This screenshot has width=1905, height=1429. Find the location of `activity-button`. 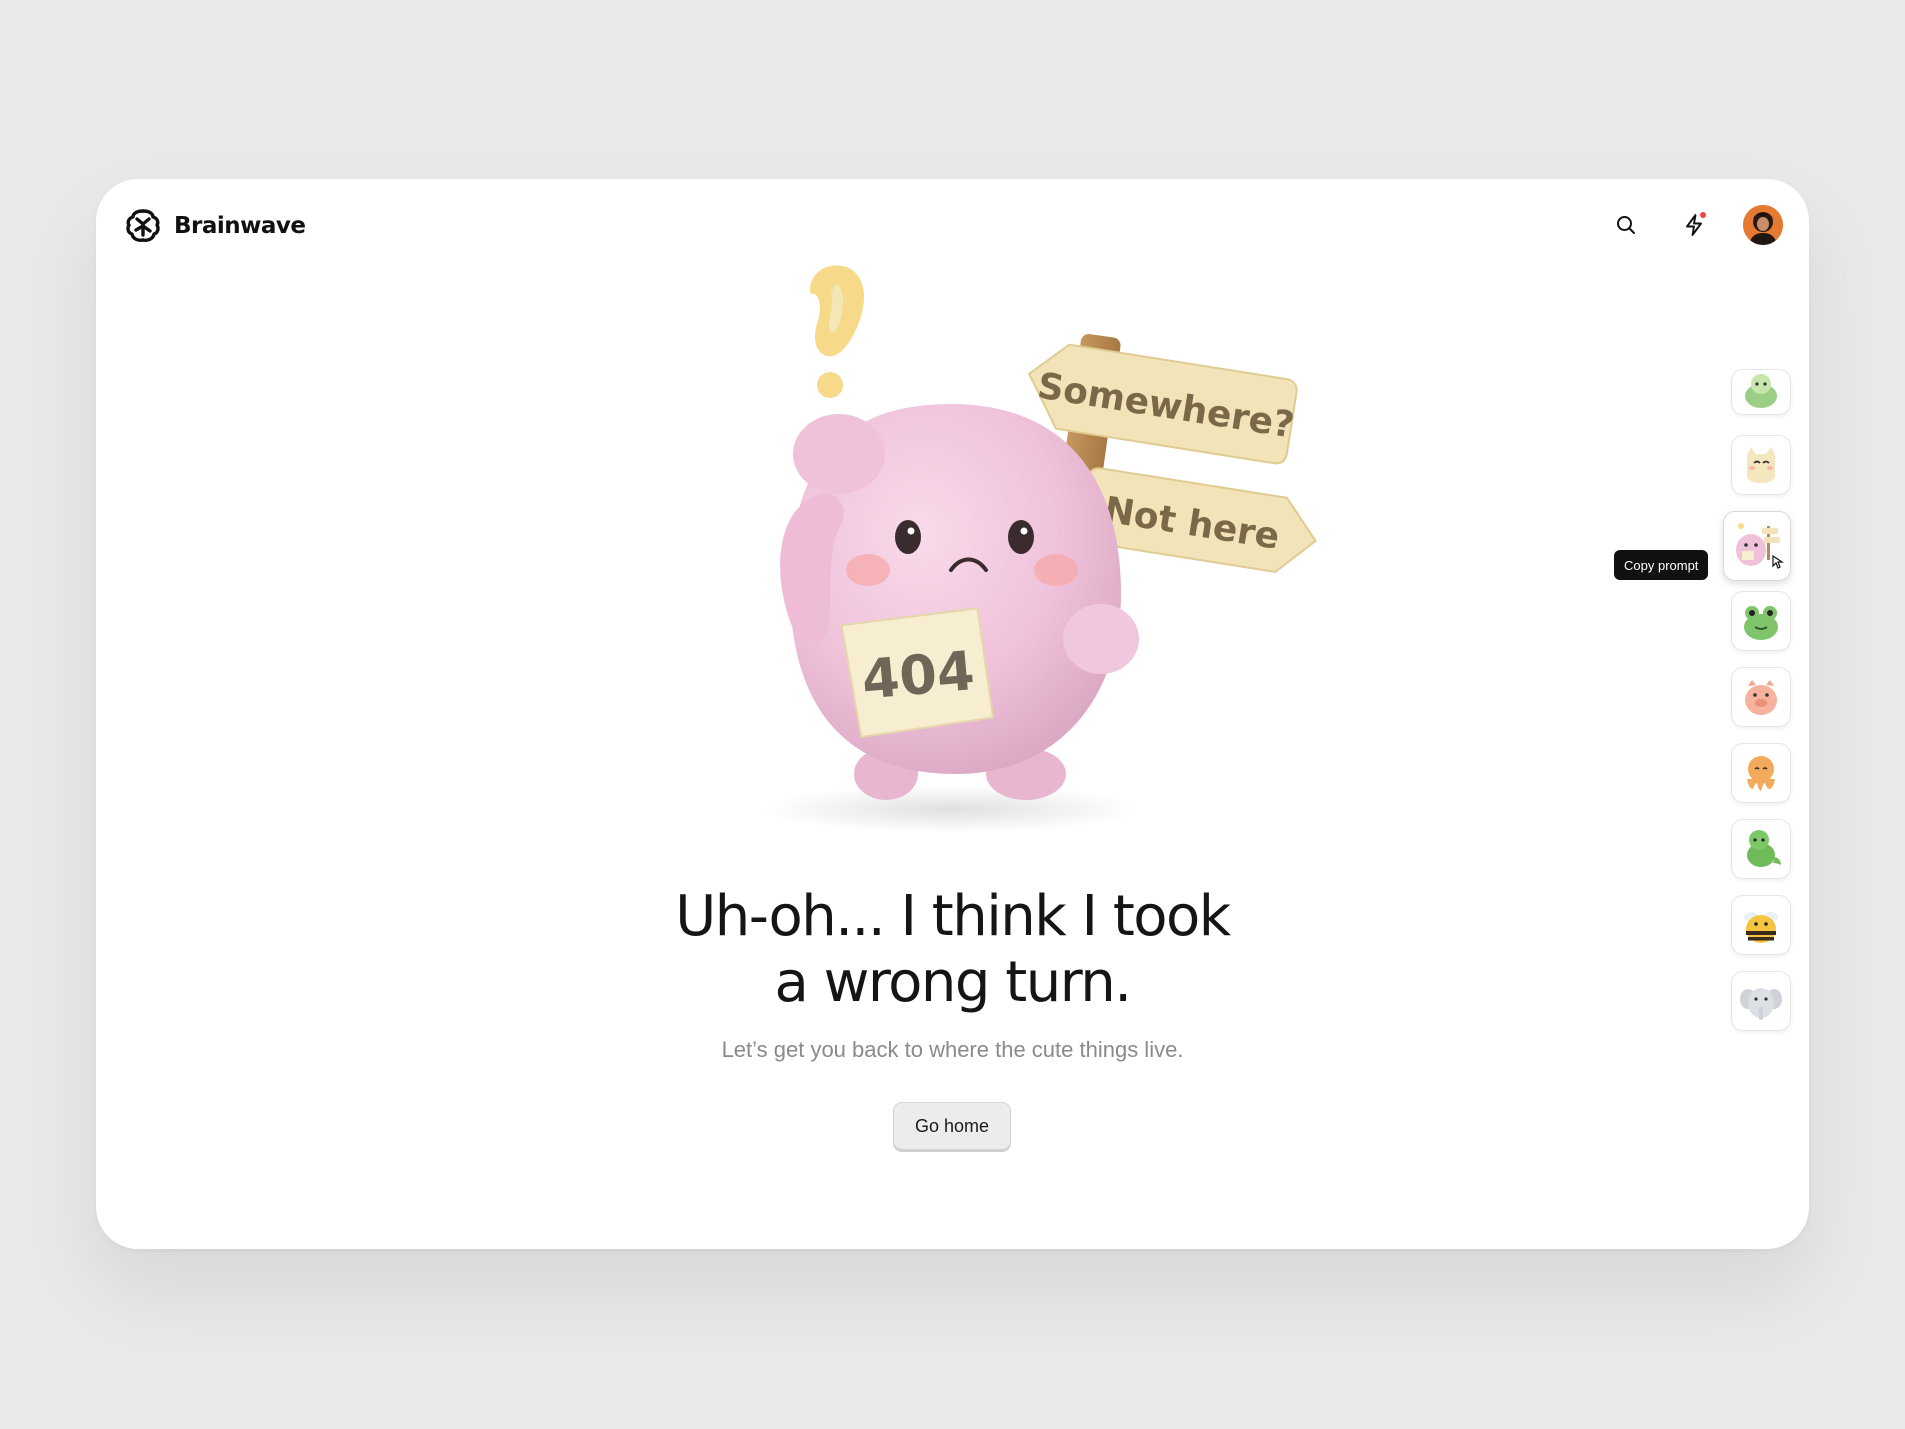

activity-button is located at coordinates (1694, 225).